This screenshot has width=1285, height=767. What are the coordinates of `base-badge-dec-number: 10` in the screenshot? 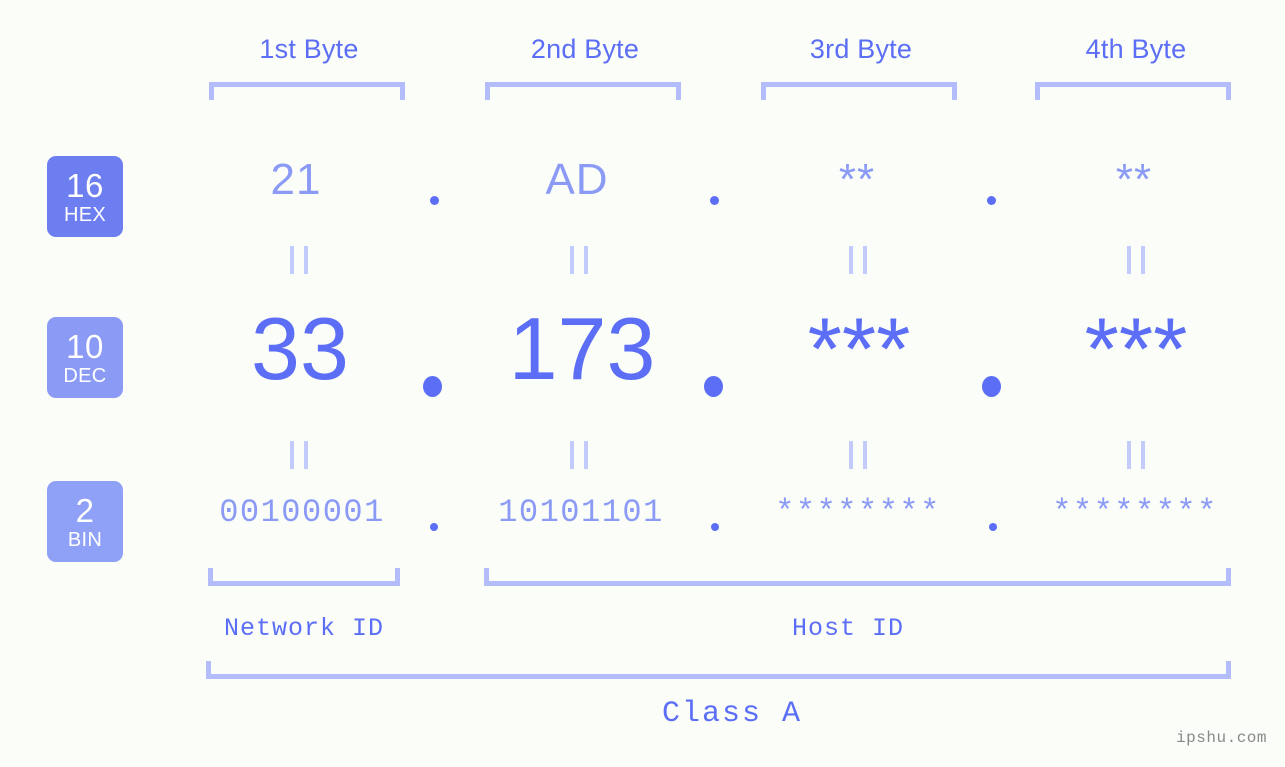 It's located at (85, 346).